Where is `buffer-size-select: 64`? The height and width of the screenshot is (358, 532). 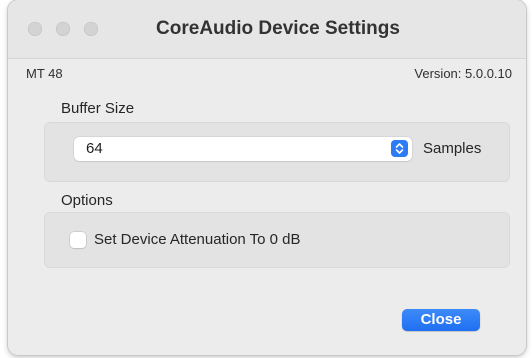 buffer-size-select: 64 is located at coordinates (243, 149).